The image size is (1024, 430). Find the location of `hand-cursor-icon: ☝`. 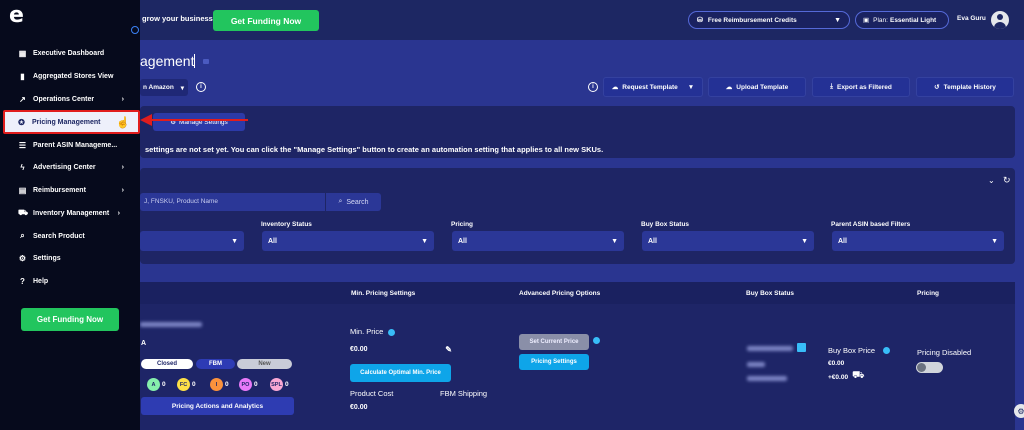

hand-cursor-icon: ☝ is located at coordinates (123, 123).